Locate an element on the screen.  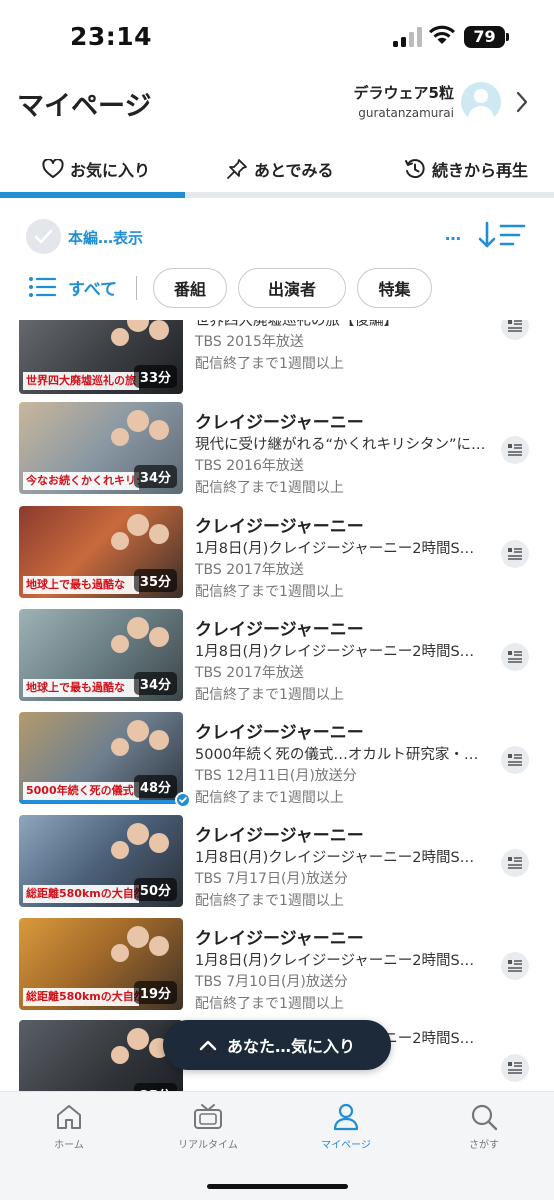
nav-mypage: マイページ is located at coordinates (346, 1126).